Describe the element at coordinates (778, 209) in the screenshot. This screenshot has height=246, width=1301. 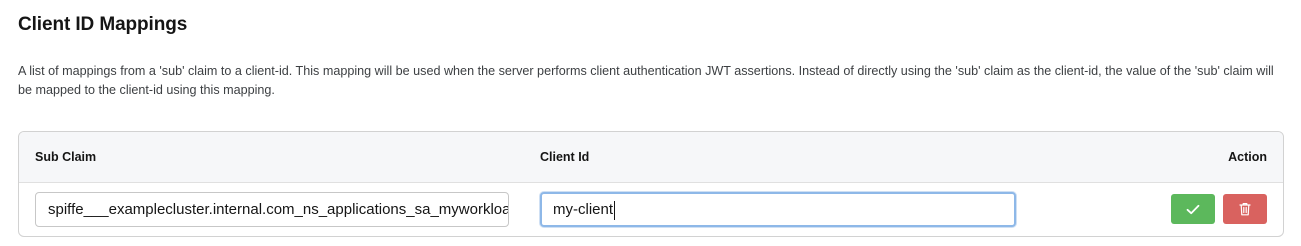
I see `client-id-input: my-client` at that location.